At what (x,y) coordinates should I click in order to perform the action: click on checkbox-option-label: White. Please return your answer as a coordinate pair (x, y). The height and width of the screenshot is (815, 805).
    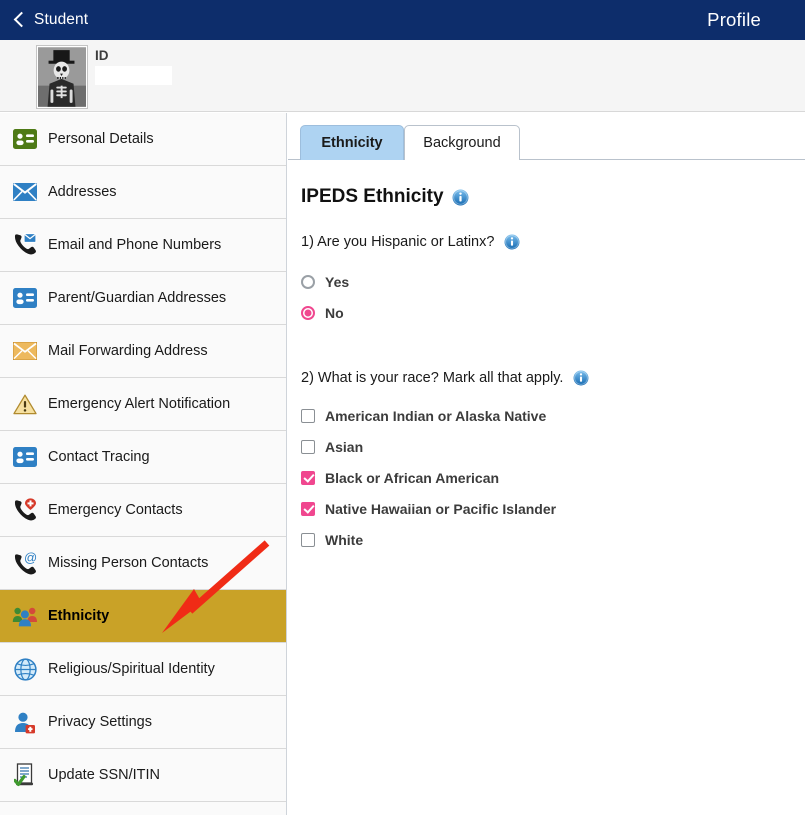
    Looking at the image, I should click on (344, 539).